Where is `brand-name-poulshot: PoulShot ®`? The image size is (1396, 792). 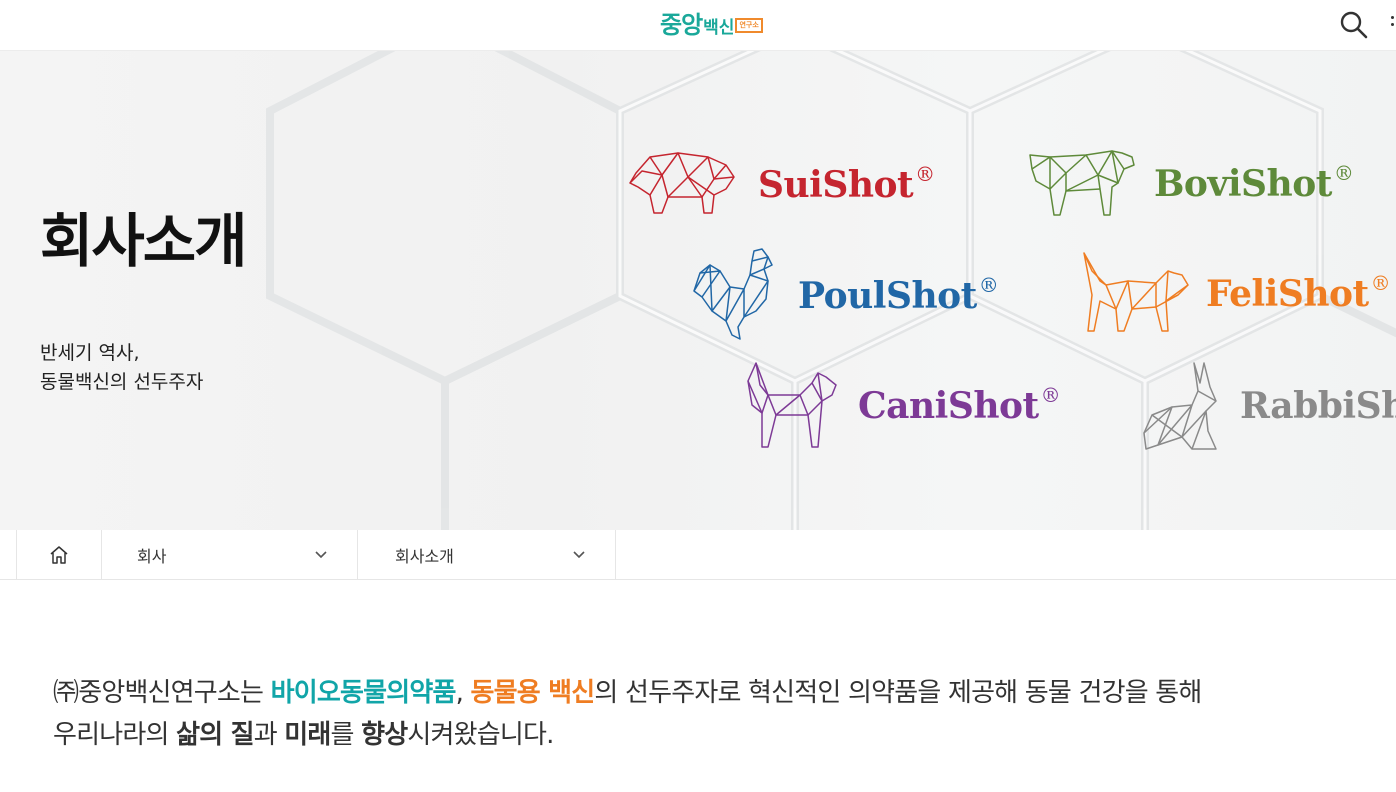
brand-name-poulshot: PoulShot ® is located at coordinates (898, 295).